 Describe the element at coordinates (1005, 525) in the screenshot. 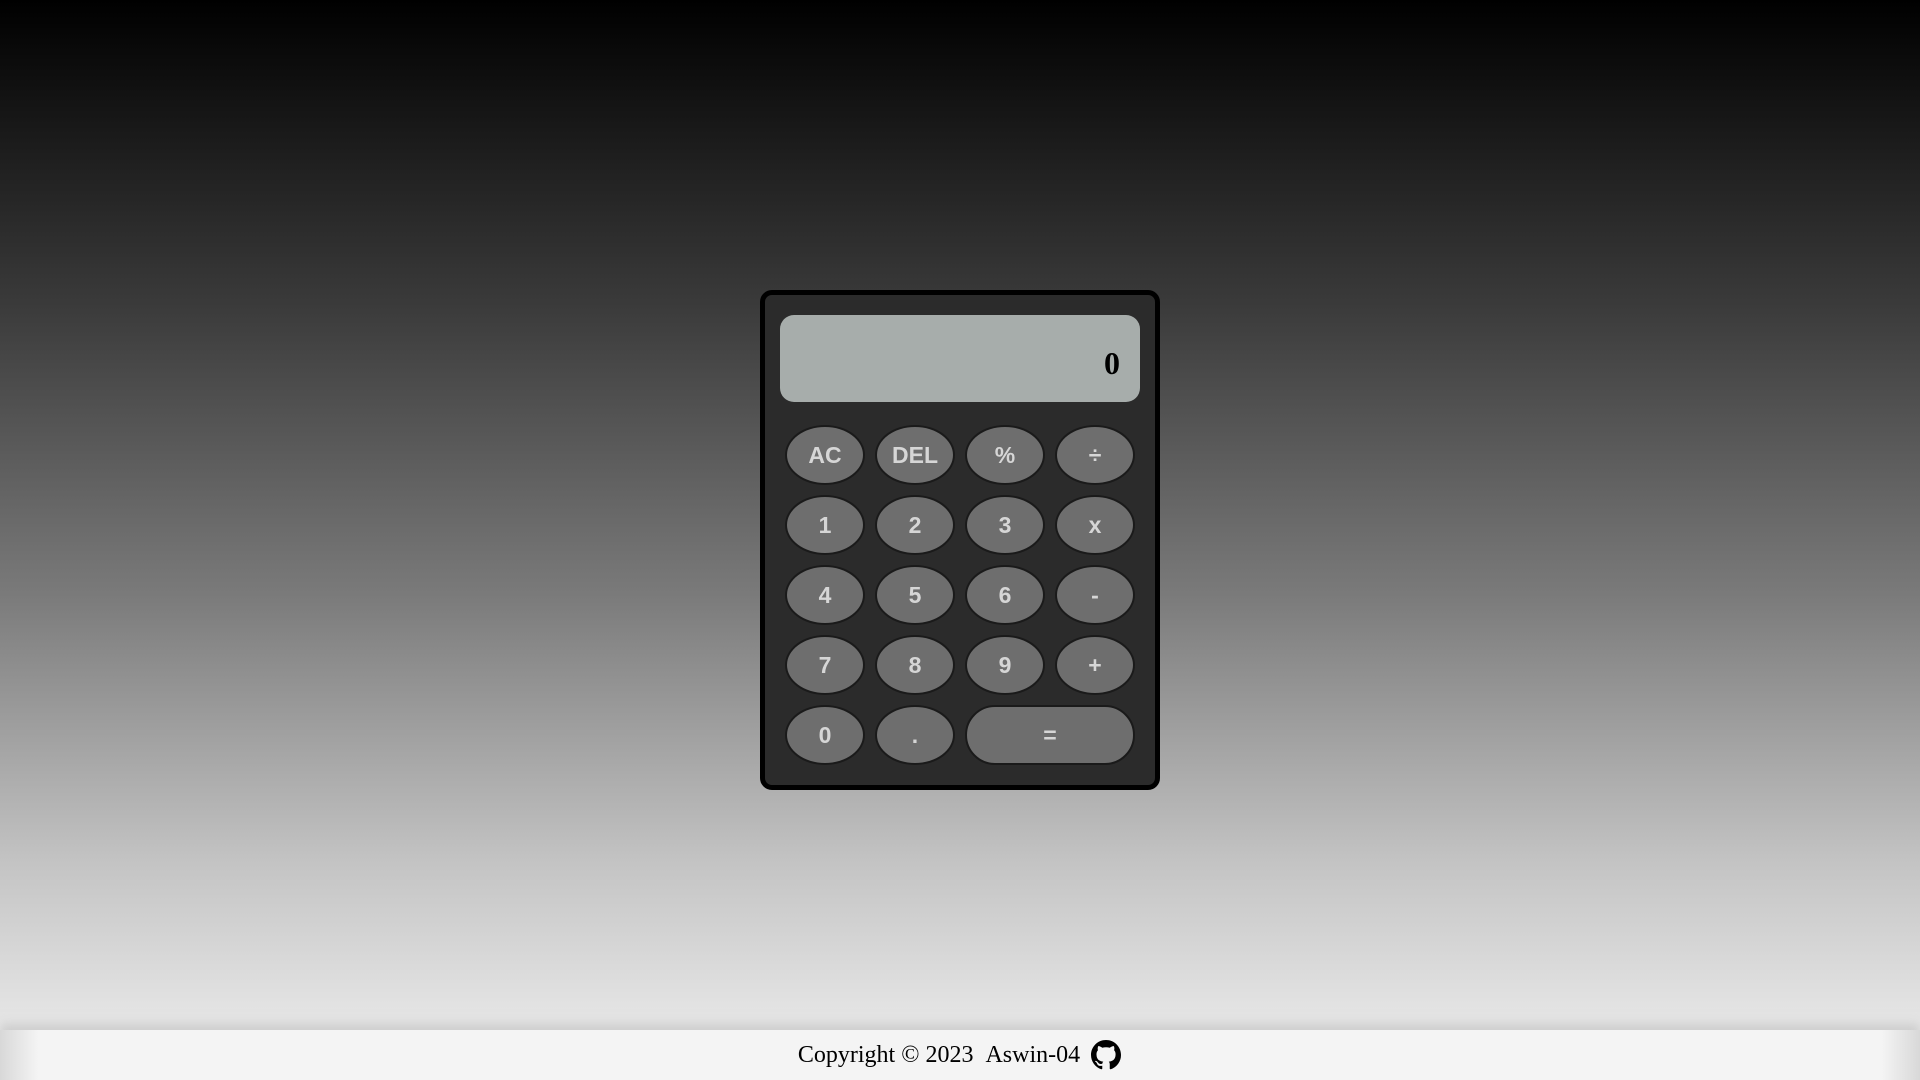

I see `digit-3-button: 3` at that location.